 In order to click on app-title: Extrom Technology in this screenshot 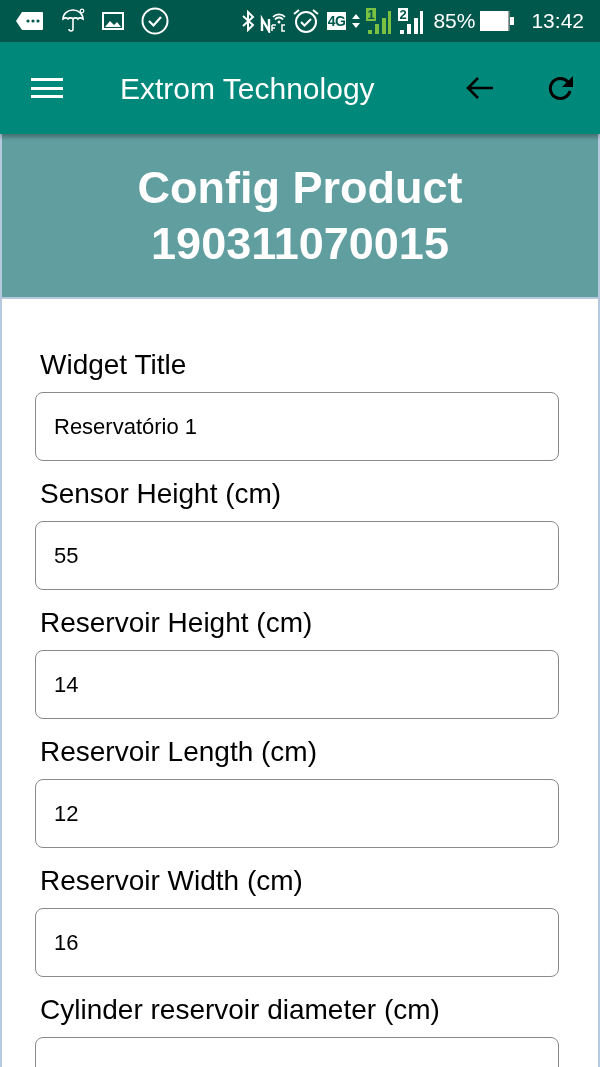, I will do `click(247, 88)`.